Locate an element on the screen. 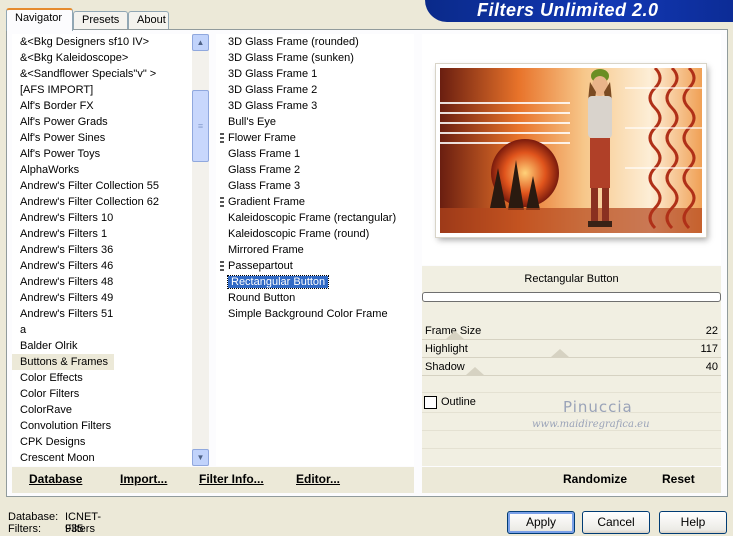  filter-item: Glass Frame 1 is located at coordinates (315, 154).